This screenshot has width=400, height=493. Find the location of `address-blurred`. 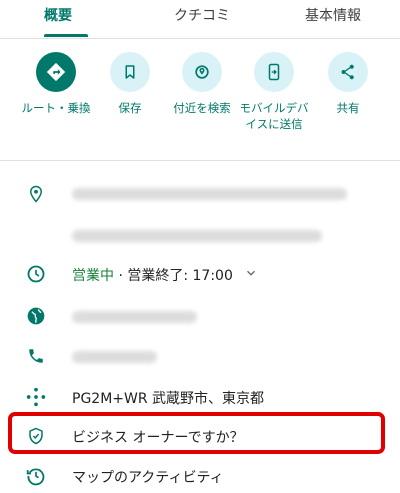

address-blurred is located at coordinates (209, 194).